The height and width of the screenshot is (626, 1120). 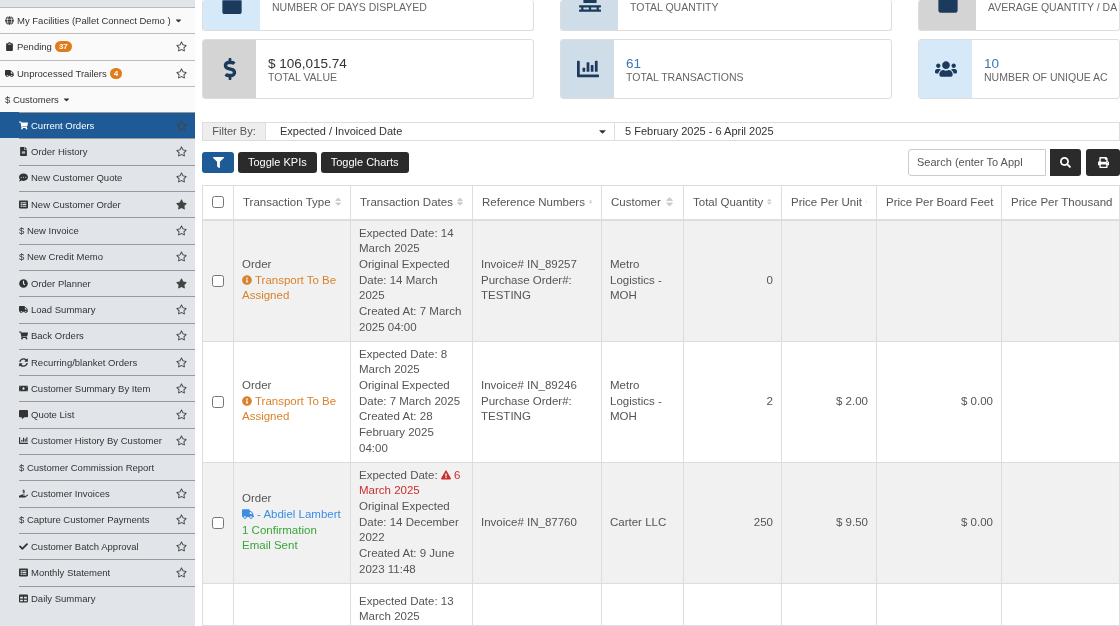 I want to click on kpi-label: TOTAL VALUE, so click(x=303, y=76).